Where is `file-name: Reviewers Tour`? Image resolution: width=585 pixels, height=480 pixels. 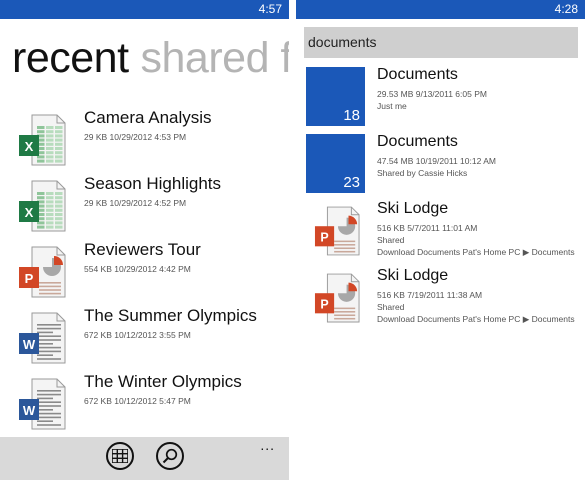 file-name: Reviewers Tour is located at coordinates (142, 249).